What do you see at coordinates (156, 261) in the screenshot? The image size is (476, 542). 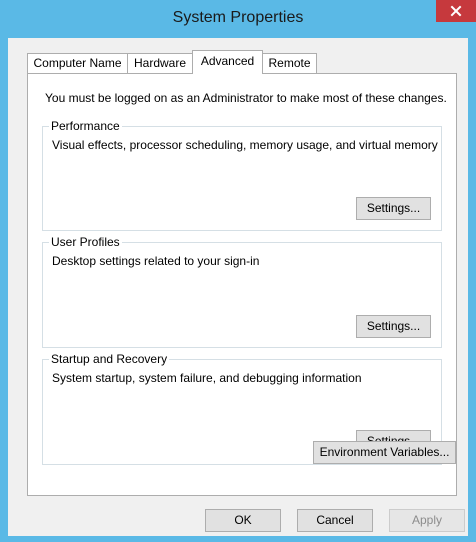 I see `user-profiles-description: Desktop settings related to your sign-in` at bounding box center [156, 261].